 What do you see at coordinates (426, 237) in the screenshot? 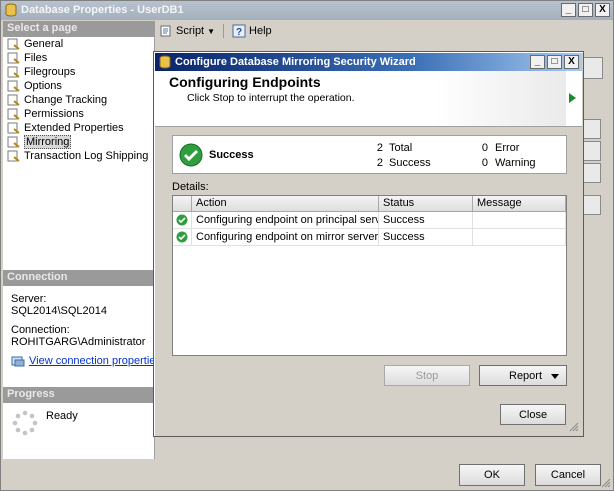
I see `row-status: Success` at bounding box center [426, 237].